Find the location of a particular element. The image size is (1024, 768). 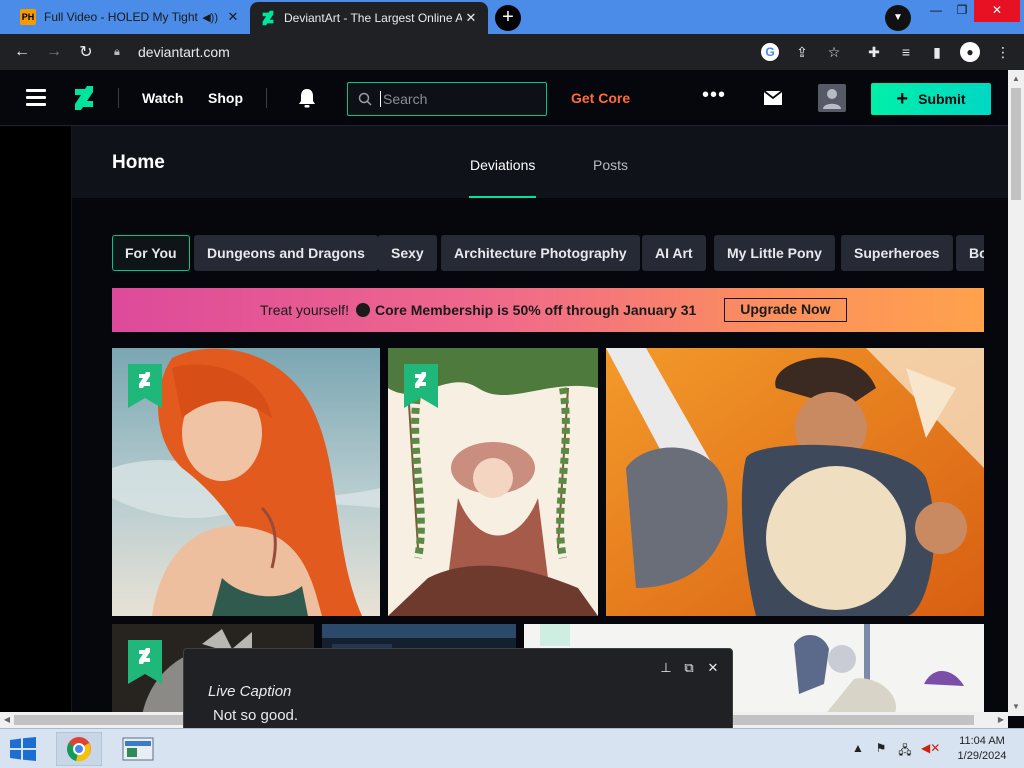

vertical-scrollbar: ▲ ▼ is located at coordinates (1016, 393).